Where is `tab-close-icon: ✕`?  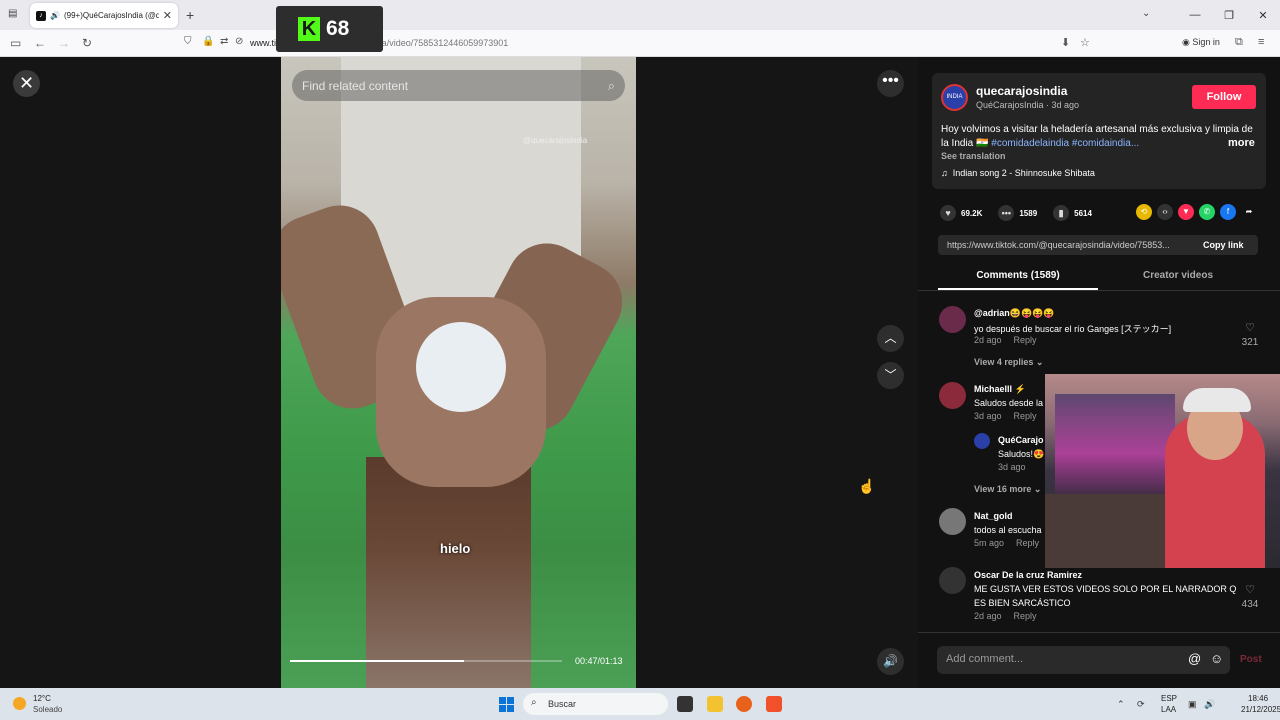 tab-close-icon: ✕ is located at coordinates (167, 15).